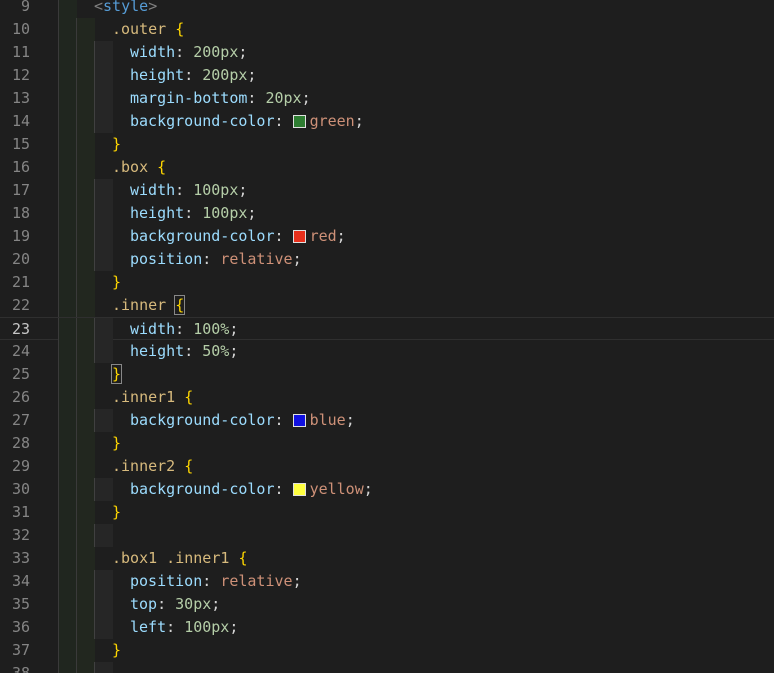 Image resolution: width=774 pixels, height=673 pixels. I want to click on code-line: 32, so click(387, 535).